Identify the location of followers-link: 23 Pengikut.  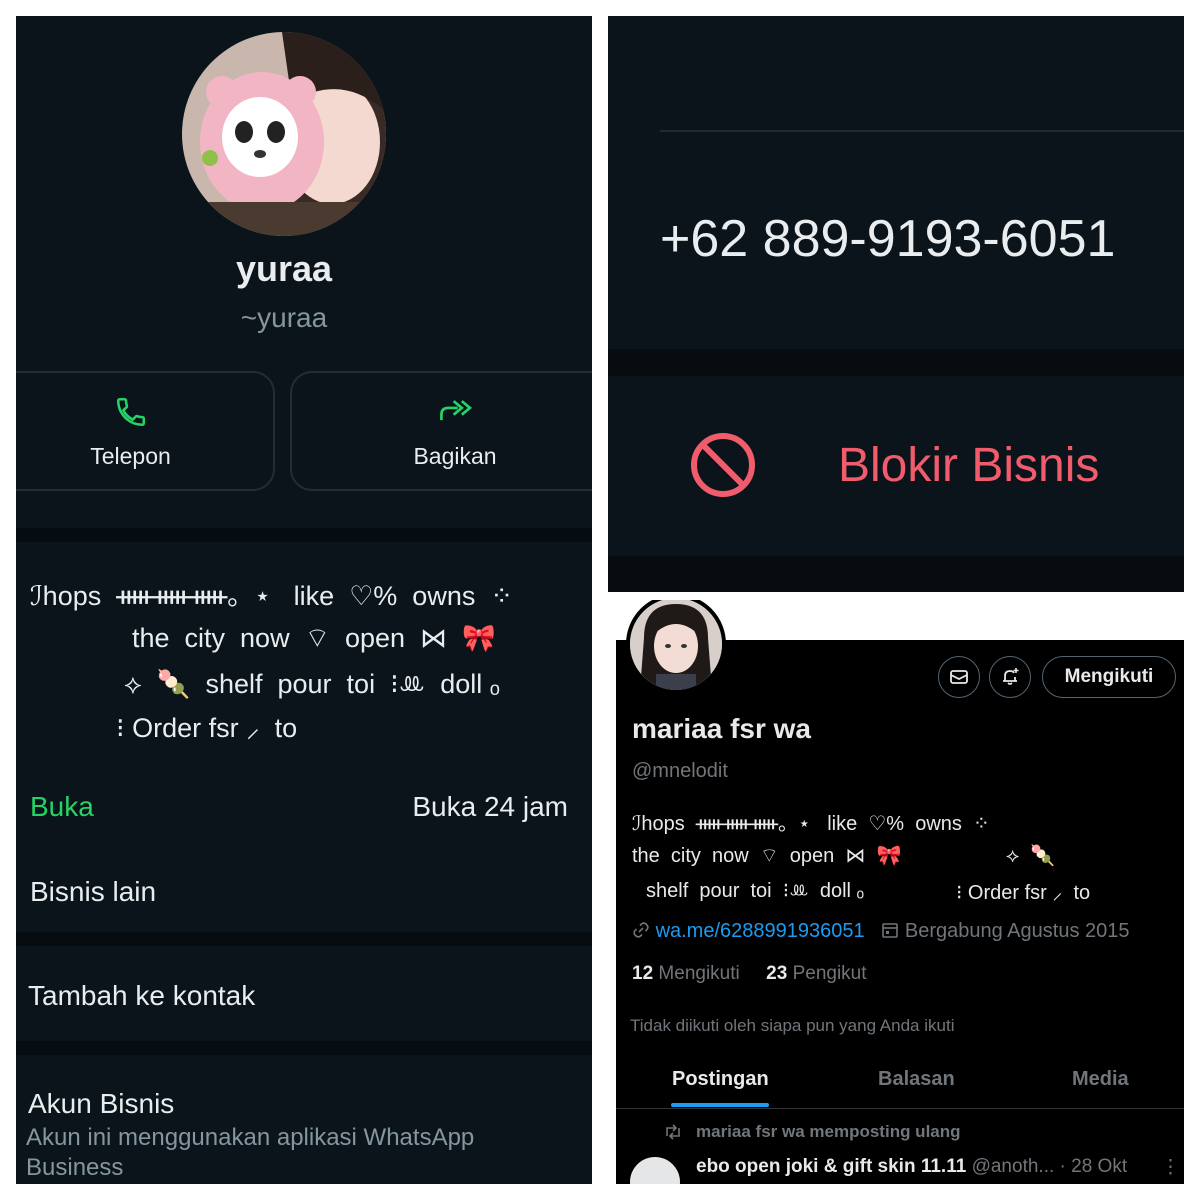
(816, 973).